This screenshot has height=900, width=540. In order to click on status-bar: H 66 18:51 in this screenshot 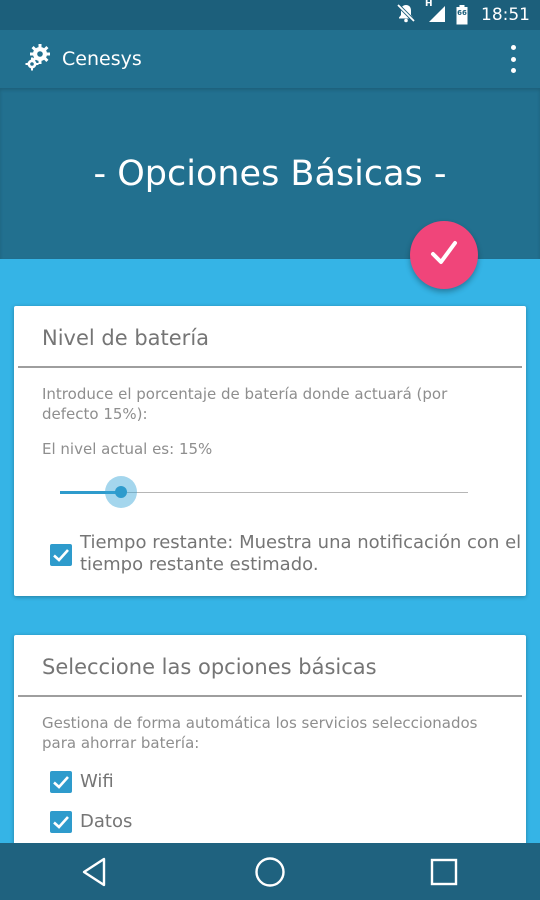, I will do `click(270, 15)`.